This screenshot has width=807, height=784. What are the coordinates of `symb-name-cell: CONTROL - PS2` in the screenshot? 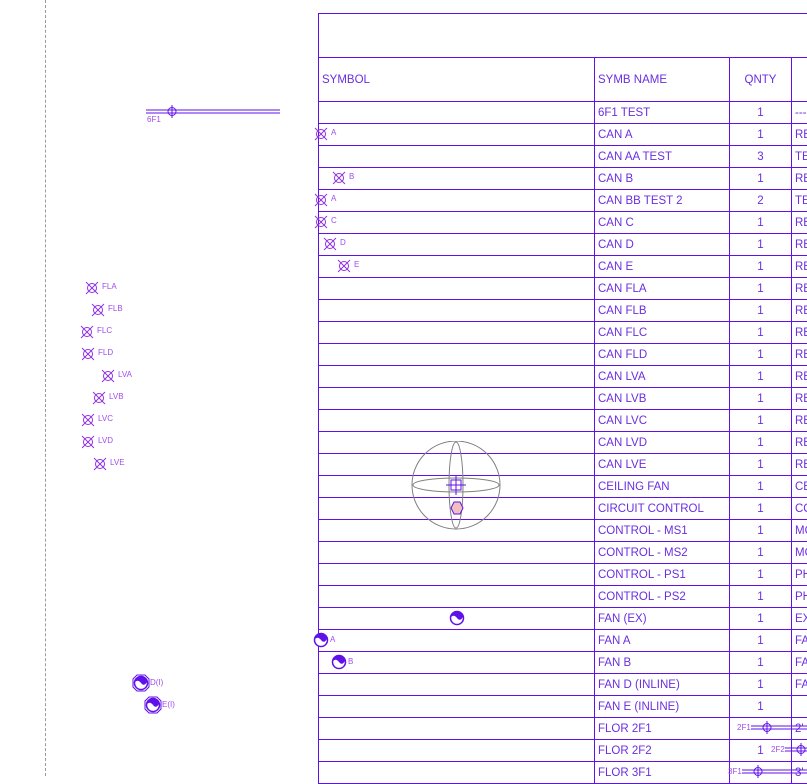 It's located at (662, 596).